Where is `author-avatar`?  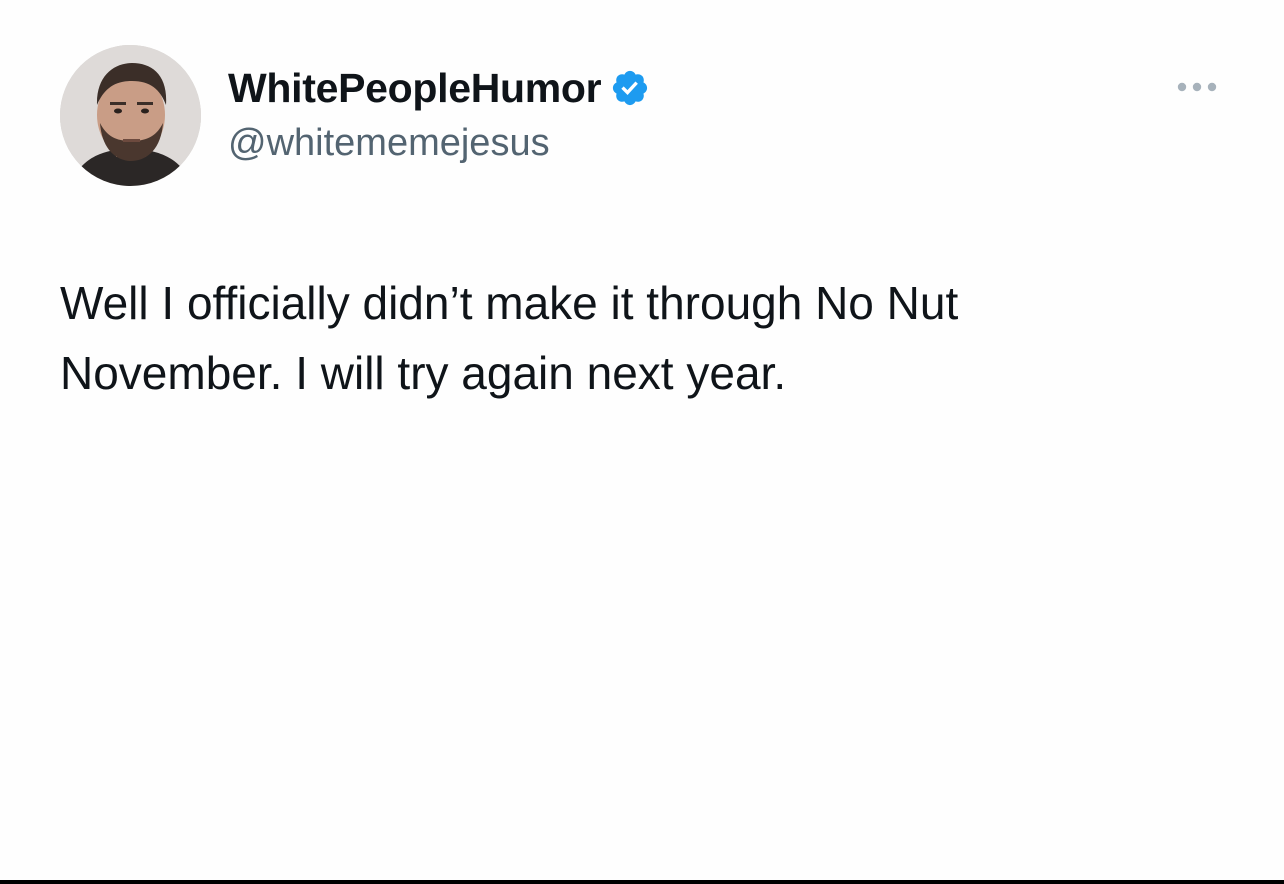
author-avatar is located at coordinates (130, 115).